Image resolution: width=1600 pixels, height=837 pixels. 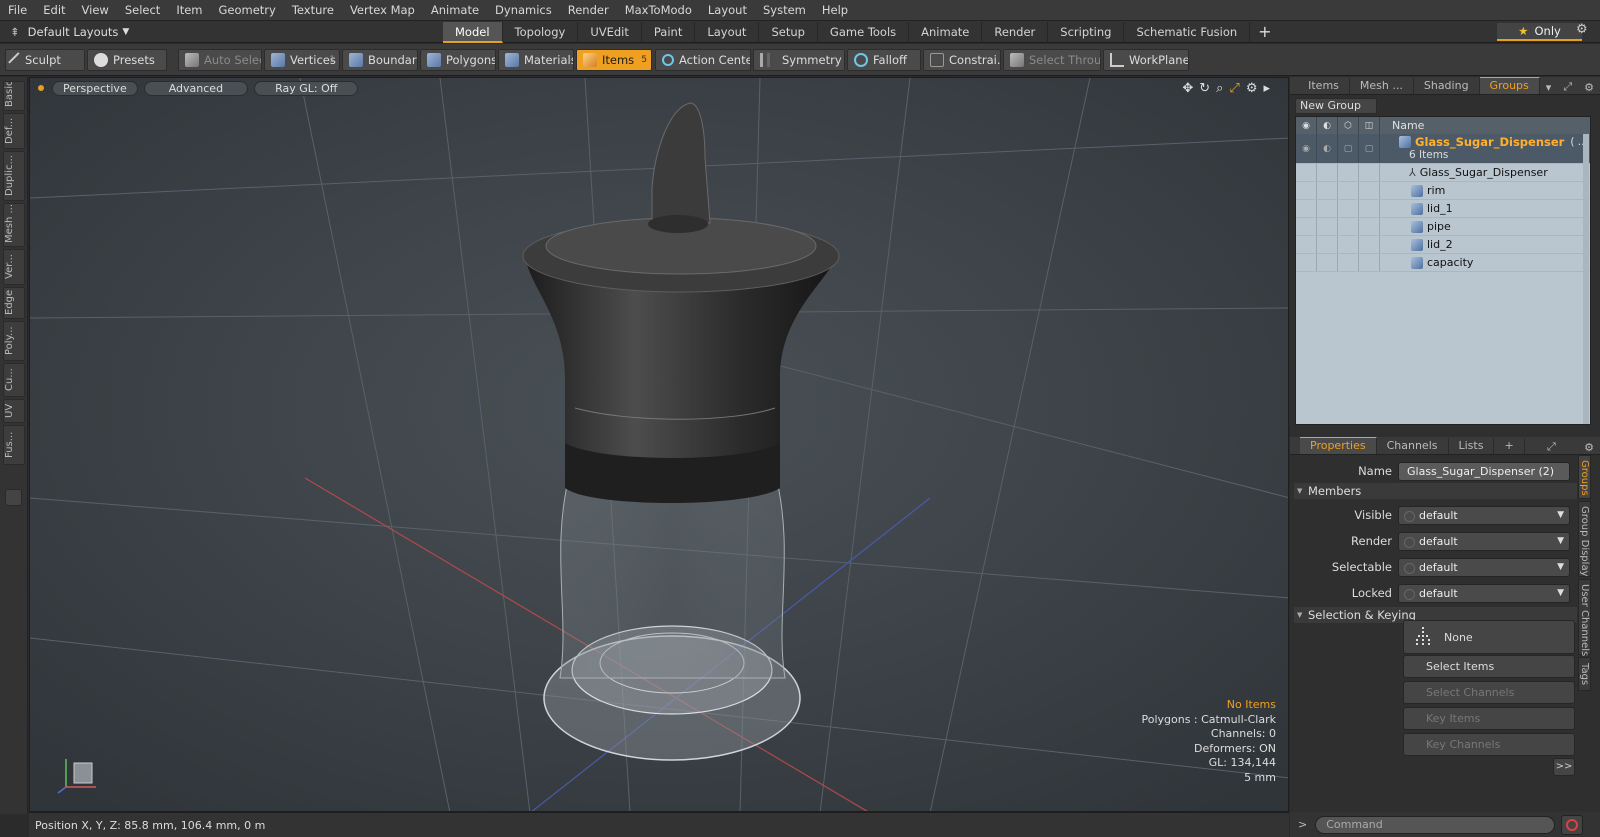 What do you see at coordinates (1589, 447) in the screenshot?
I see `panel-gear-icon: ⚙` at bounding box center [1589, 447].